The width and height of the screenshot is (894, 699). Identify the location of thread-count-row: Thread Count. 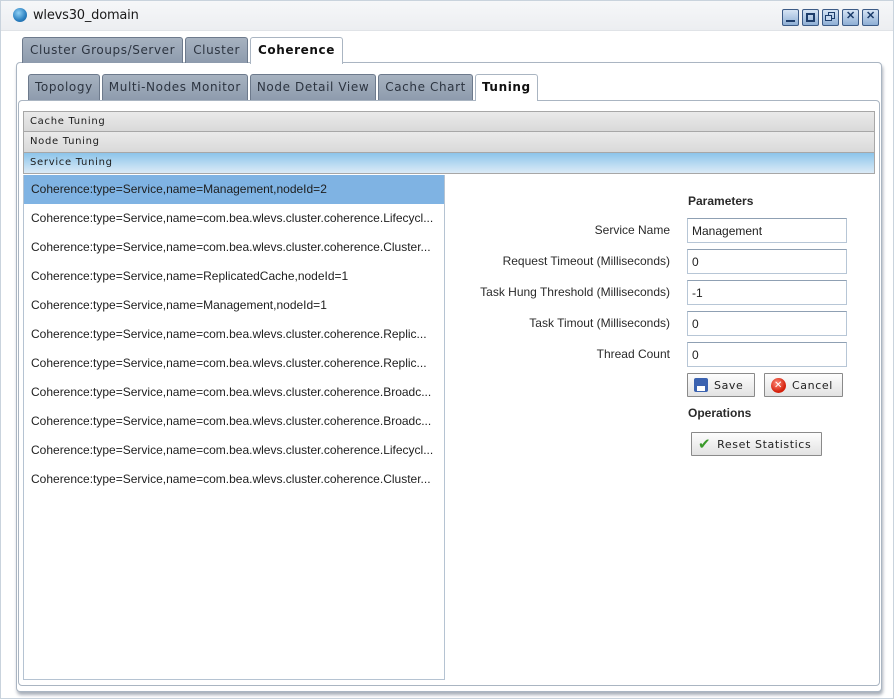
(660, 355).